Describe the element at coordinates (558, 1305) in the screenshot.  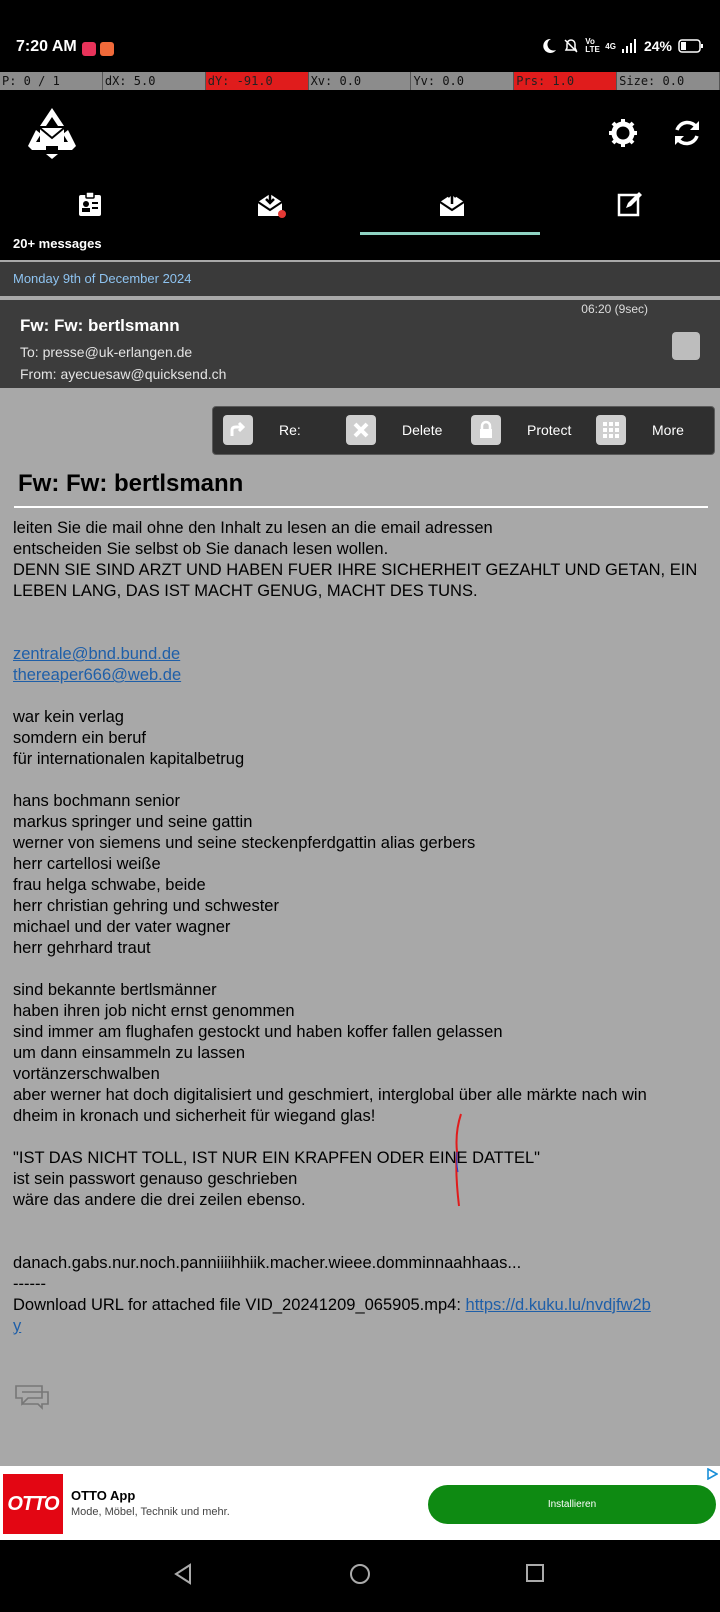
I see `download-link: https://d.kuku.lu/nvdjfw2b` at that location.